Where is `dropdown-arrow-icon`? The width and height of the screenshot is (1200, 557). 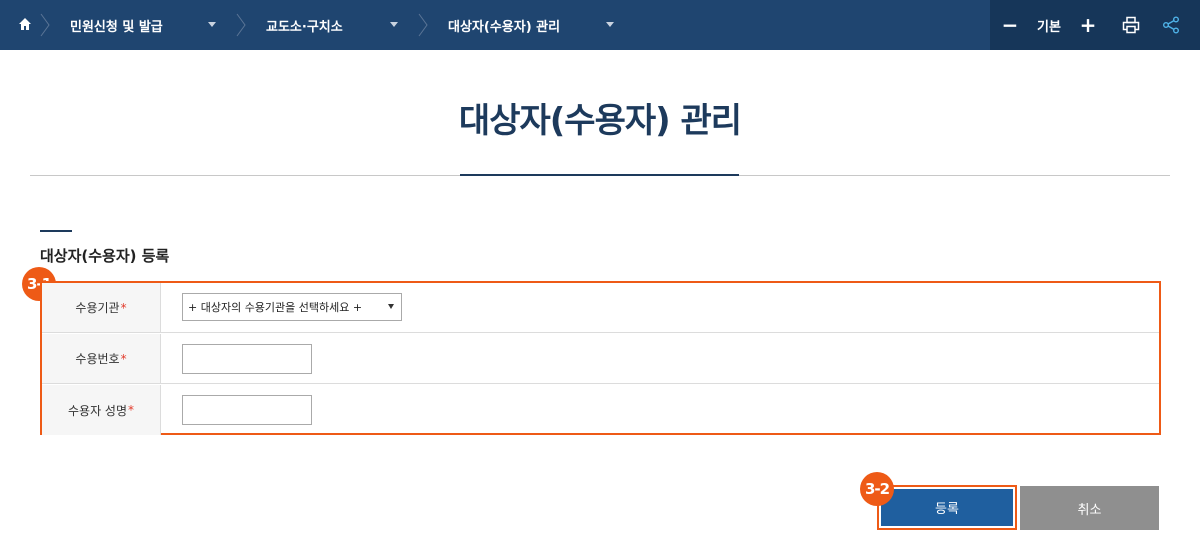 dropdown-arrow-icon is located at coordinates (391, 306).